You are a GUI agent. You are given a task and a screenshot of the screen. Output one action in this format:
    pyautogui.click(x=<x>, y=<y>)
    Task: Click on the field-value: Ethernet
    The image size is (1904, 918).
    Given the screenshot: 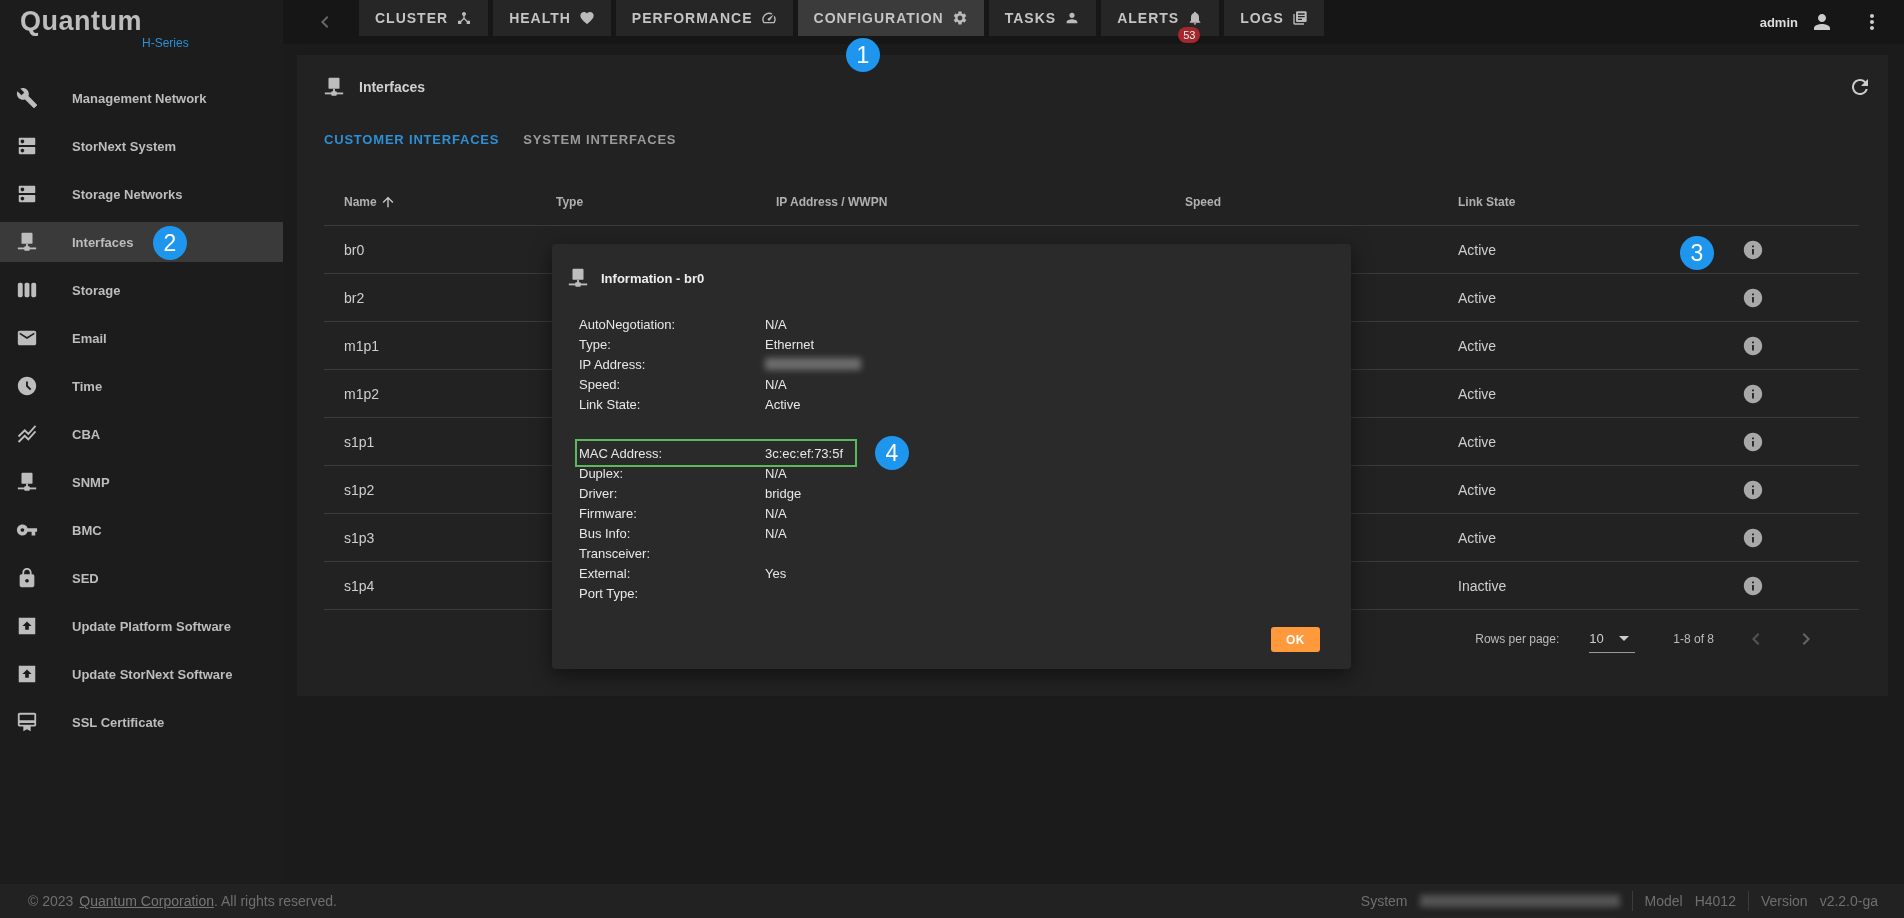 What is the action you would take?
    pyautogui.click(x=790, y=344)
    